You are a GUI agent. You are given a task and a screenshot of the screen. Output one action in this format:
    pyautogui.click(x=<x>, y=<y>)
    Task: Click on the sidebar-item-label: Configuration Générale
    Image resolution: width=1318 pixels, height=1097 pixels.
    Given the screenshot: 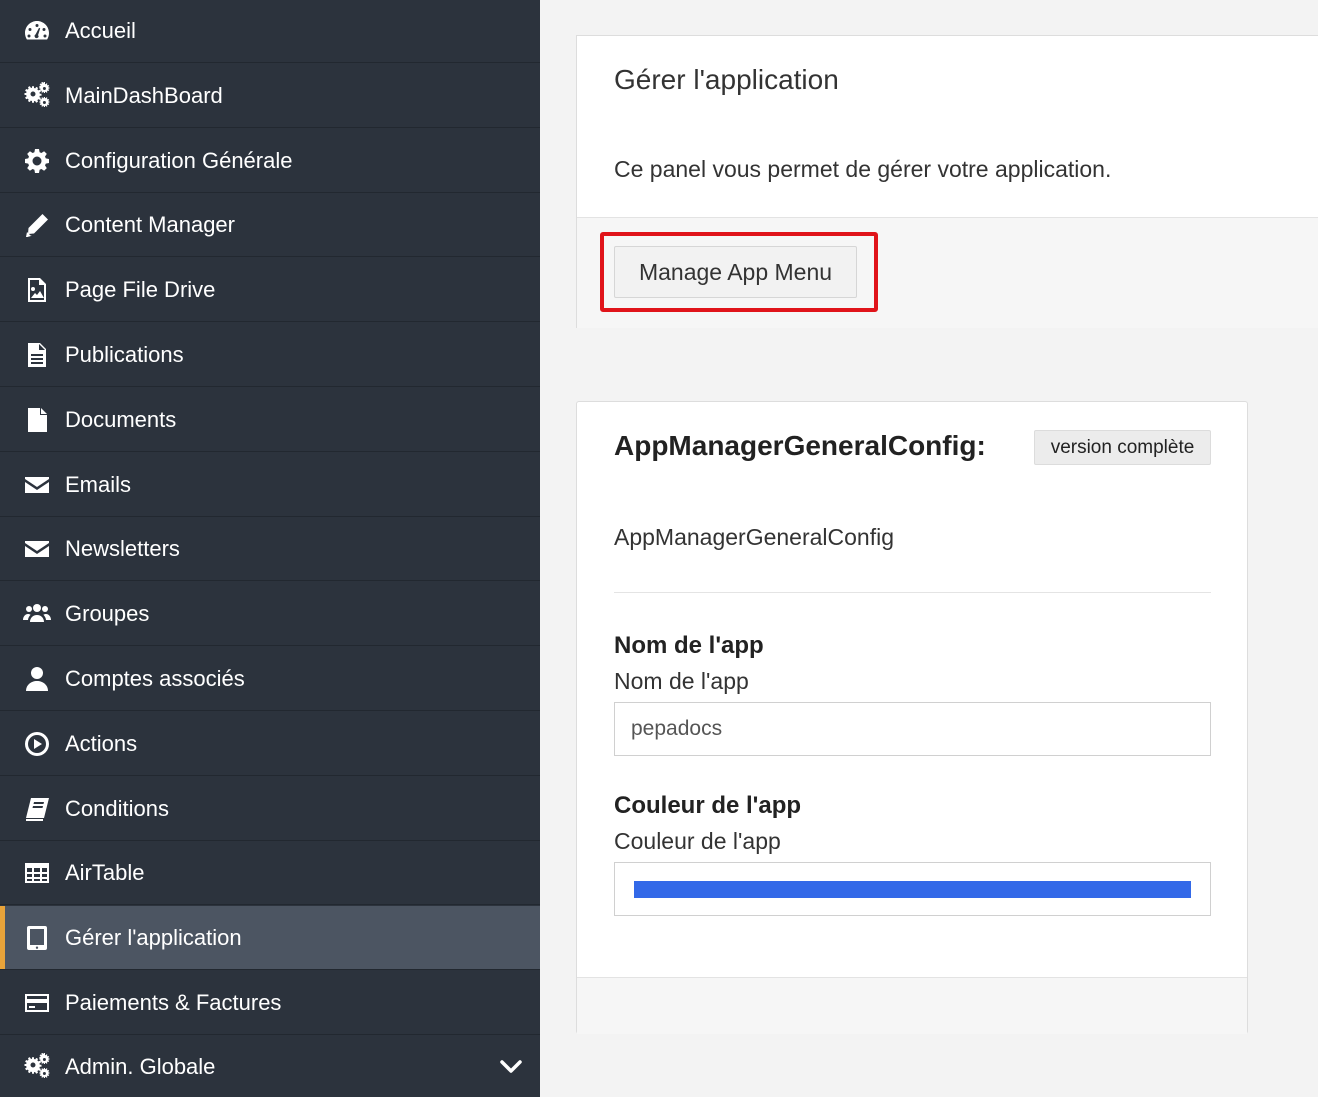 What is the action you would take?
    pyautogui.click(x=179, y=160)
    